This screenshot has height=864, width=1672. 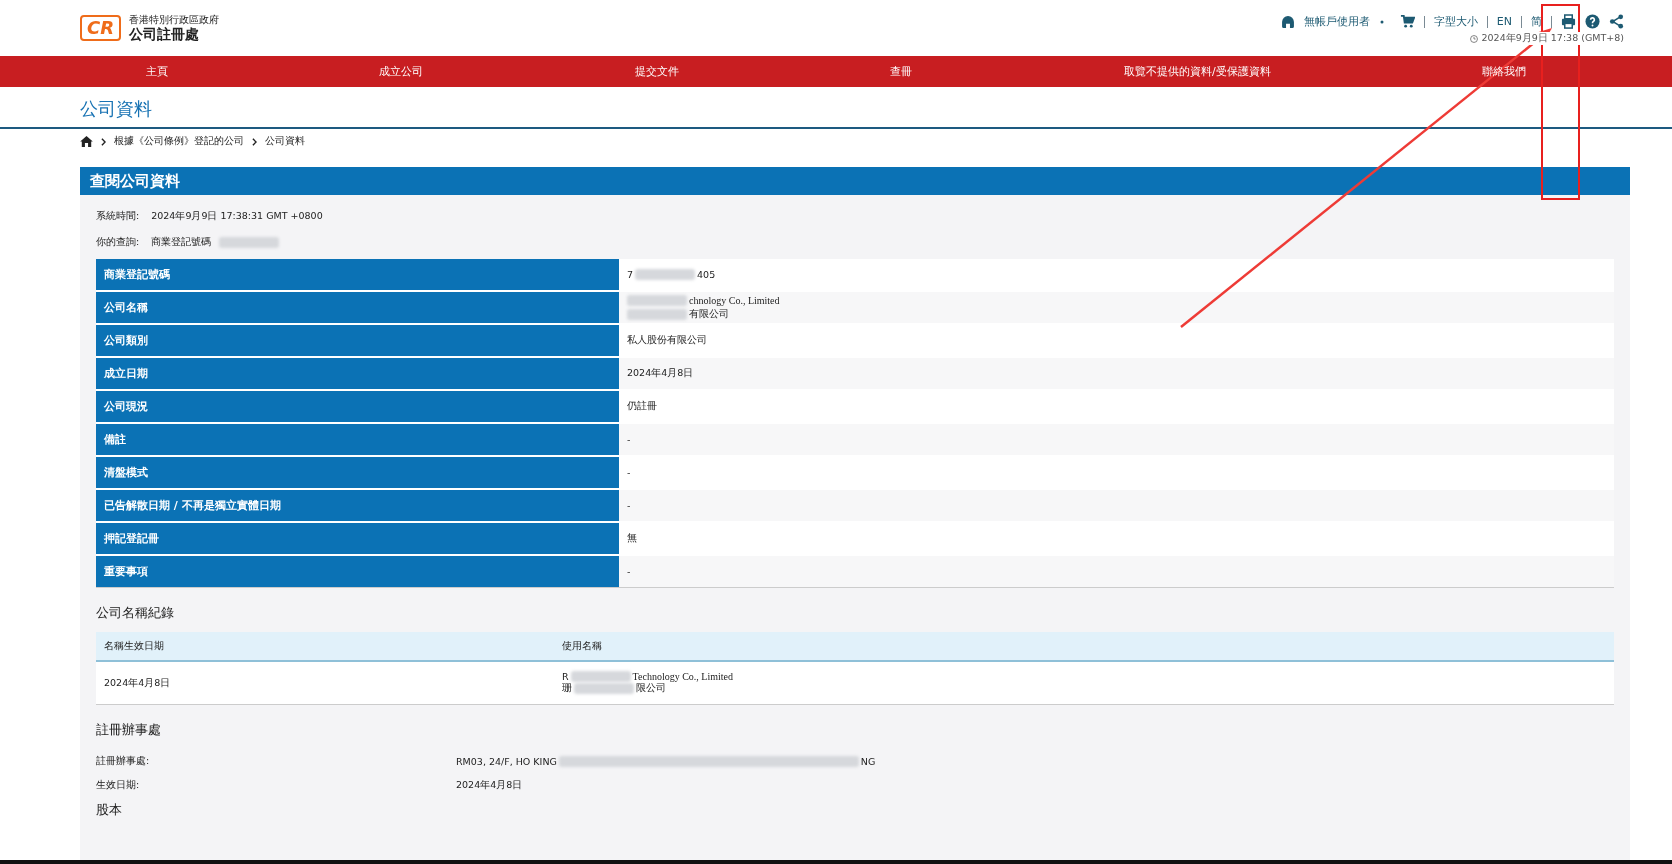 What do you see at coordinates (1407, 21) in the screenshot?
I see `cart-icon` at bounding box center [1407, 21].